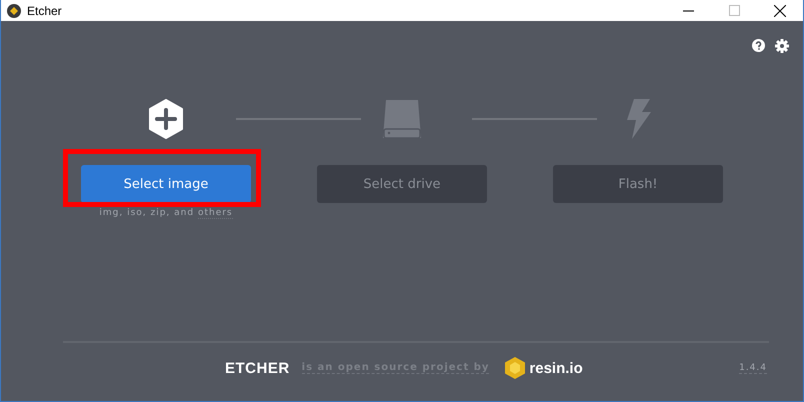 Image resolution: width=804 pixels, height=402 pixels. Describe the element at coordinates (782, 46) in the screenshot. I see `settings-icon` at that location.